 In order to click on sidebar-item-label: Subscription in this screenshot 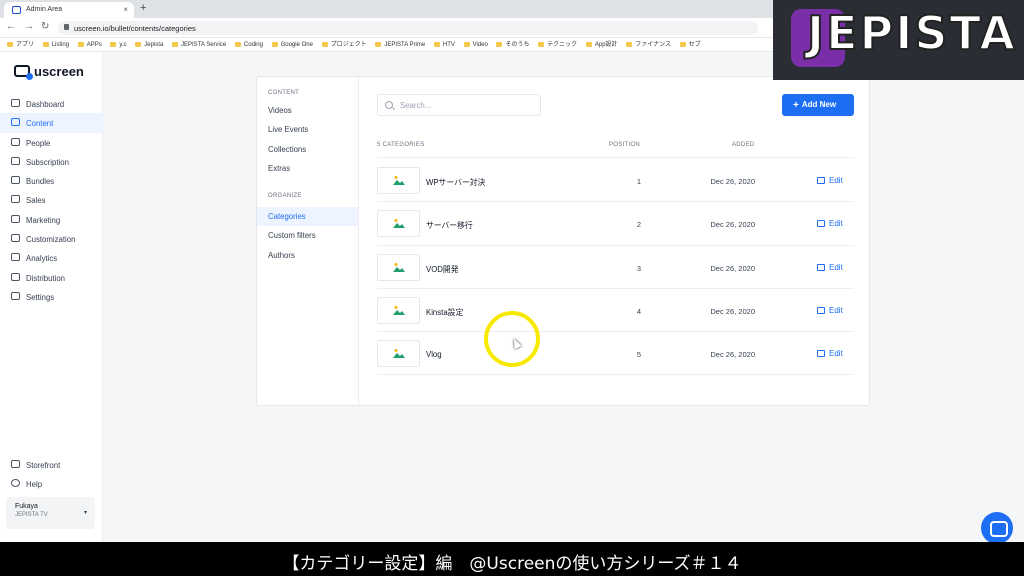, I will do `click(47, 162)`.